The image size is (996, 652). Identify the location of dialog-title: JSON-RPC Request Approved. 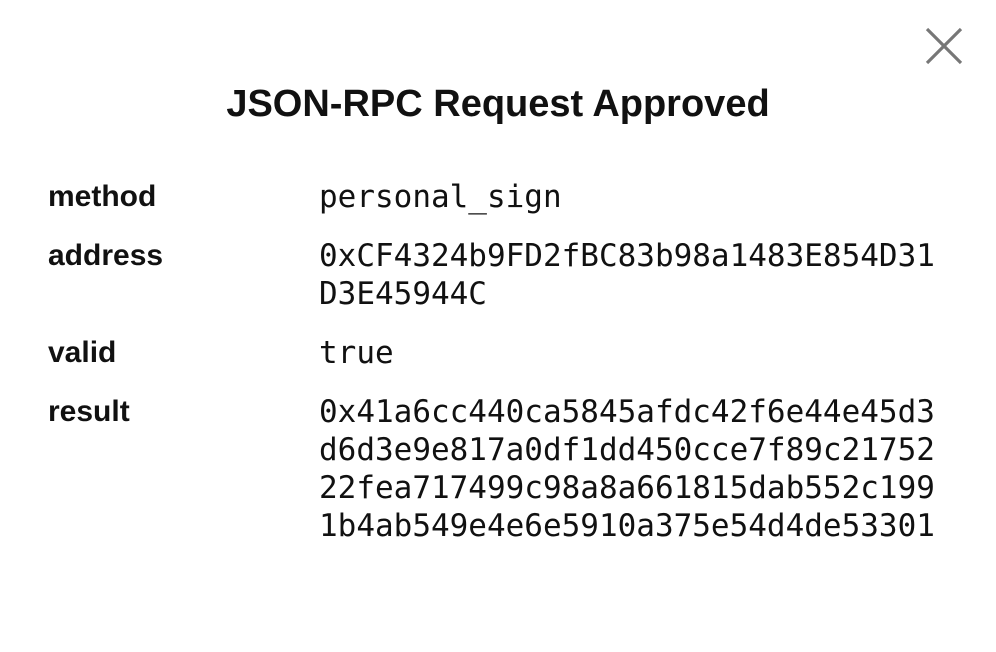
(498, 104).